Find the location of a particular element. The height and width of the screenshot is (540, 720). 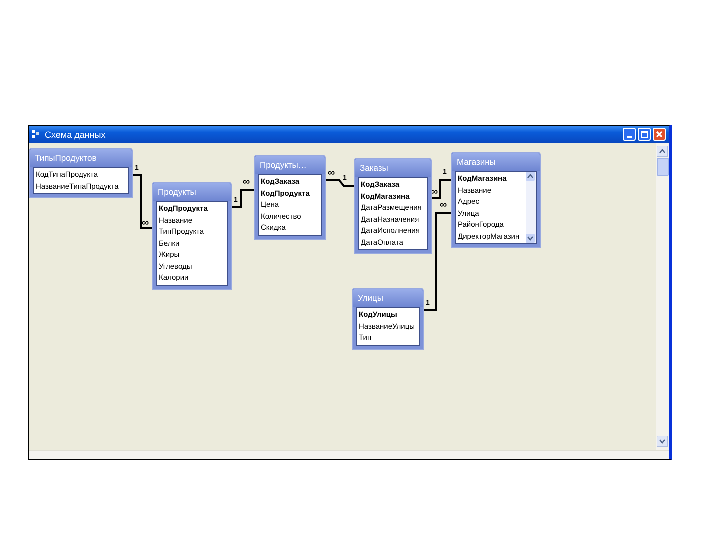

close-icon is located at coordinates (659, 134).